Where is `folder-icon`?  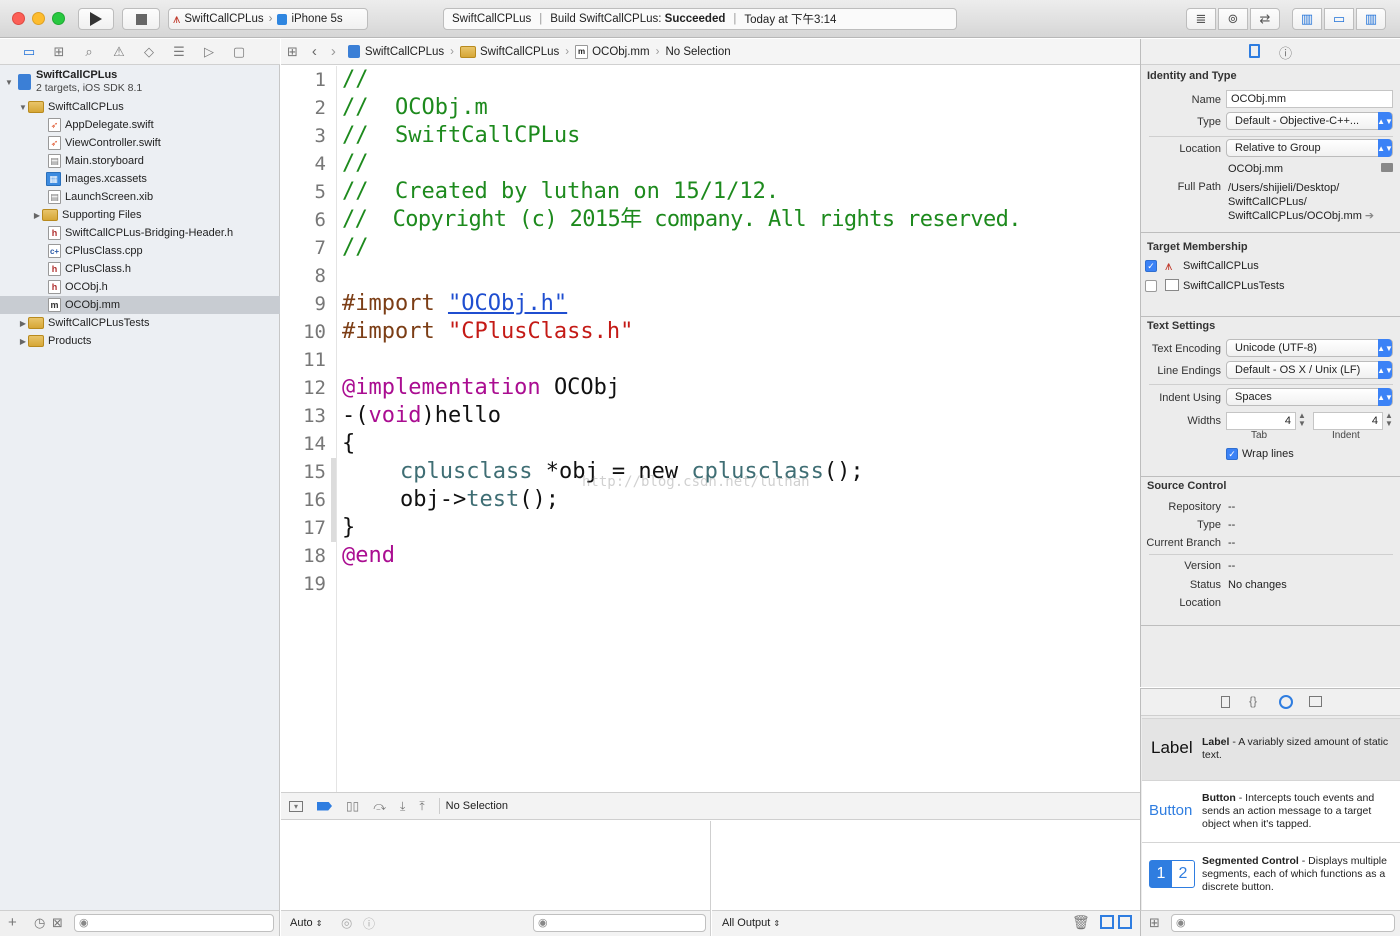 folder-icon is located at coordinates (1387, 167).